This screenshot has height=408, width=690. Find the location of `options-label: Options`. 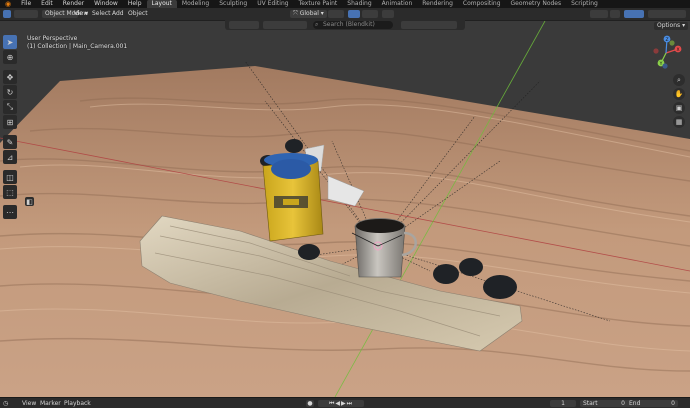

options-label: Options is located at coordinates (669, 25).